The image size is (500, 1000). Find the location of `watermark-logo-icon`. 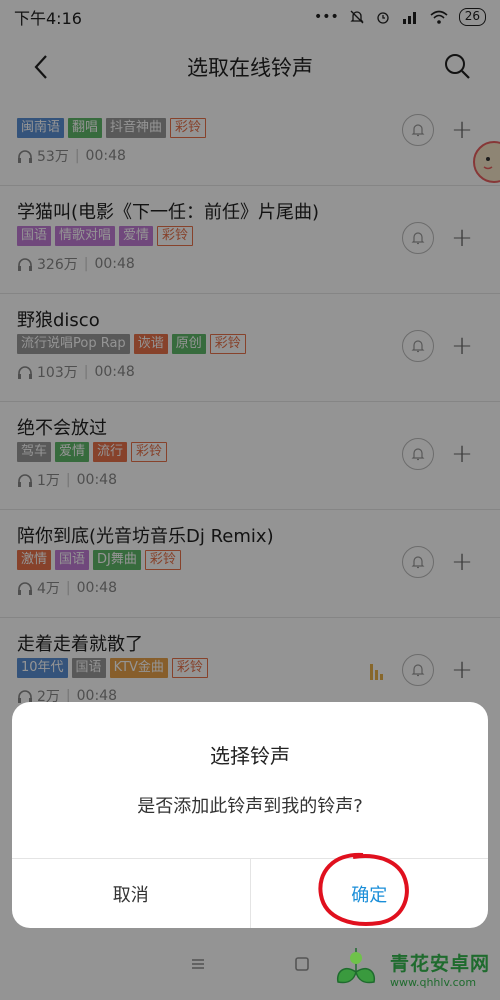

watermark-logo-icon is located at coordinates (356, 966).